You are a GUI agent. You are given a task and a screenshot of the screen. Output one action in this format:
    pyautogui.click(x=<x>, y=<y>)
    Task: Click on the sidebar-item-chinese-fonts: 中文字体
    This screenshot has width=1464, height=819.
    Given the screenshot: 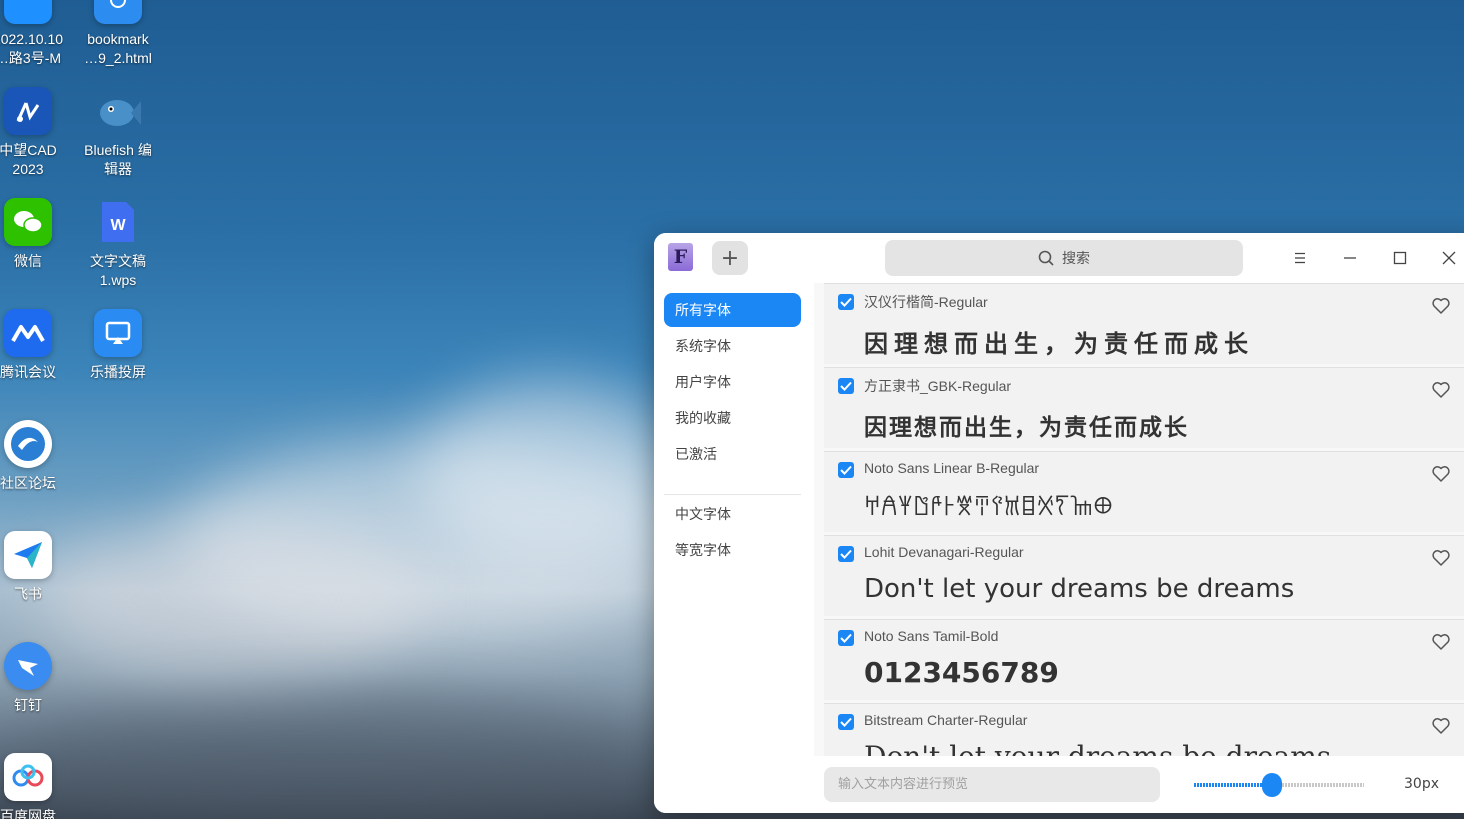 What is the action you would take?
    pyautogui.click(x=732, y=514)
    